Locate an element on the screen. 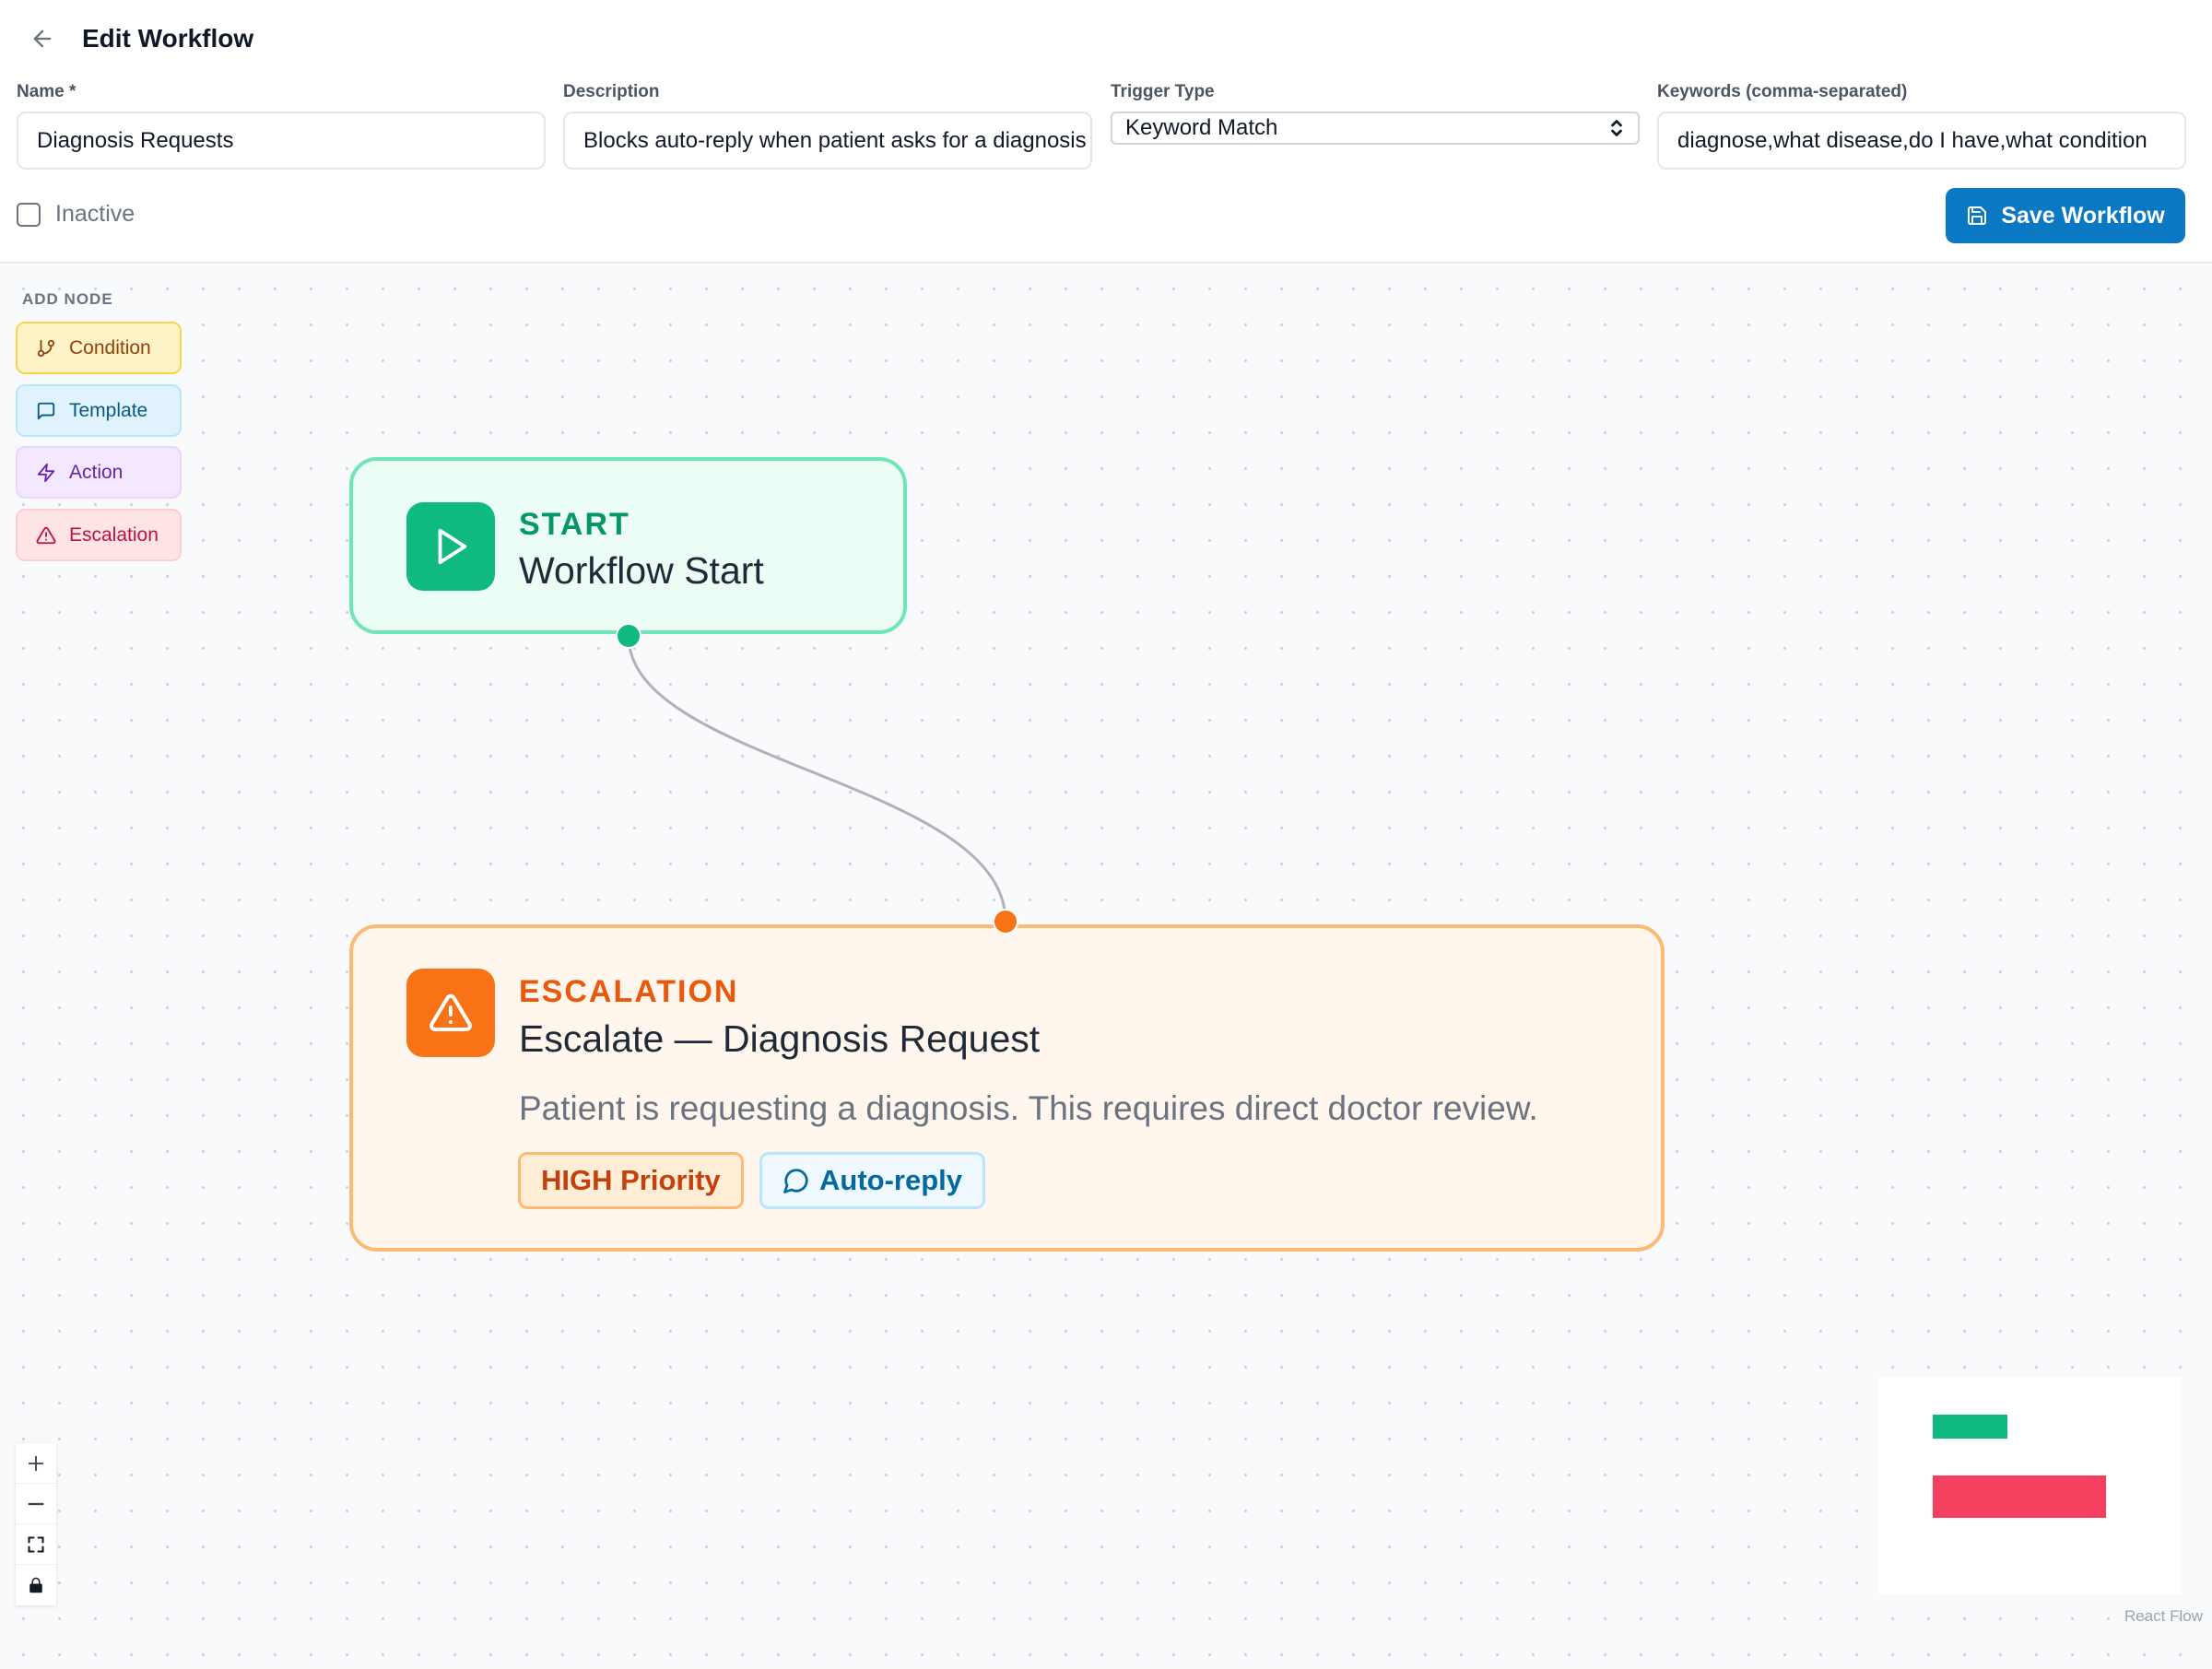  add-action-node-button: Action is located at coordinates (99, 472).